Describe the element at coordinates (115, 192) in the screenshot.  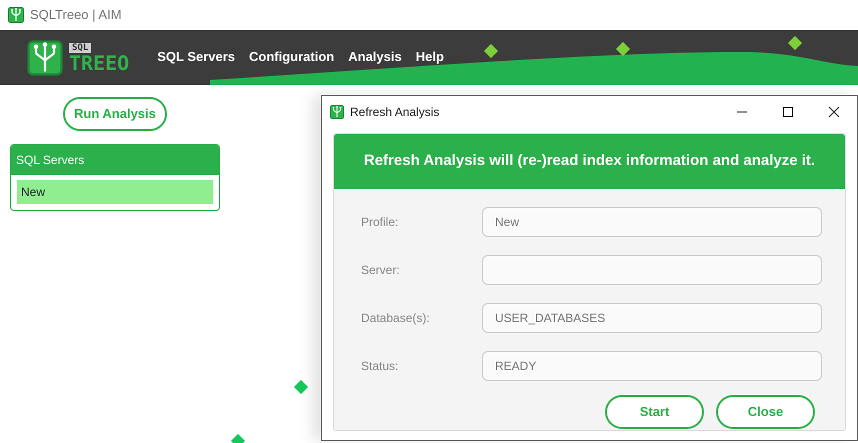
I see `server-item: New` at that location.